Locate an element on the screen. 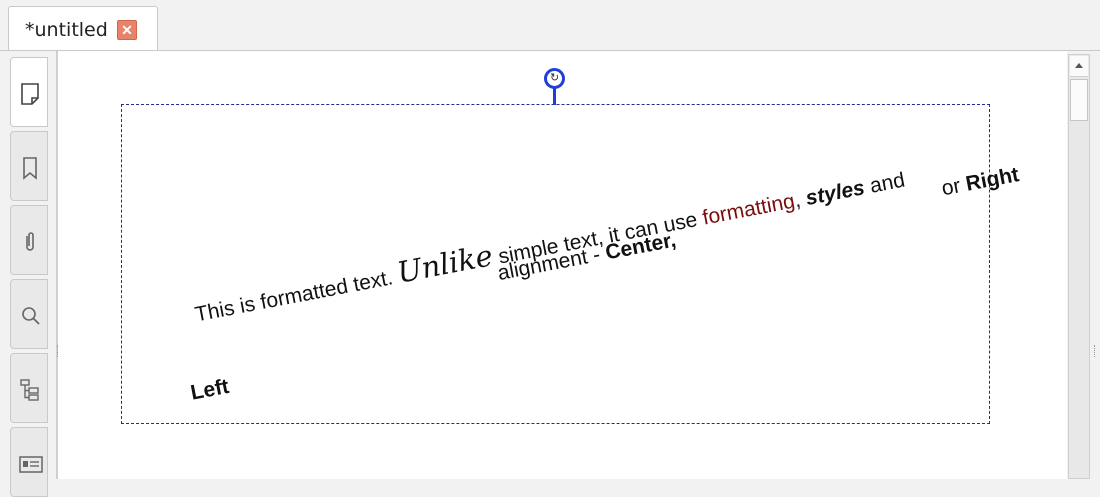  sidebar is located at coordinates (28, 274).